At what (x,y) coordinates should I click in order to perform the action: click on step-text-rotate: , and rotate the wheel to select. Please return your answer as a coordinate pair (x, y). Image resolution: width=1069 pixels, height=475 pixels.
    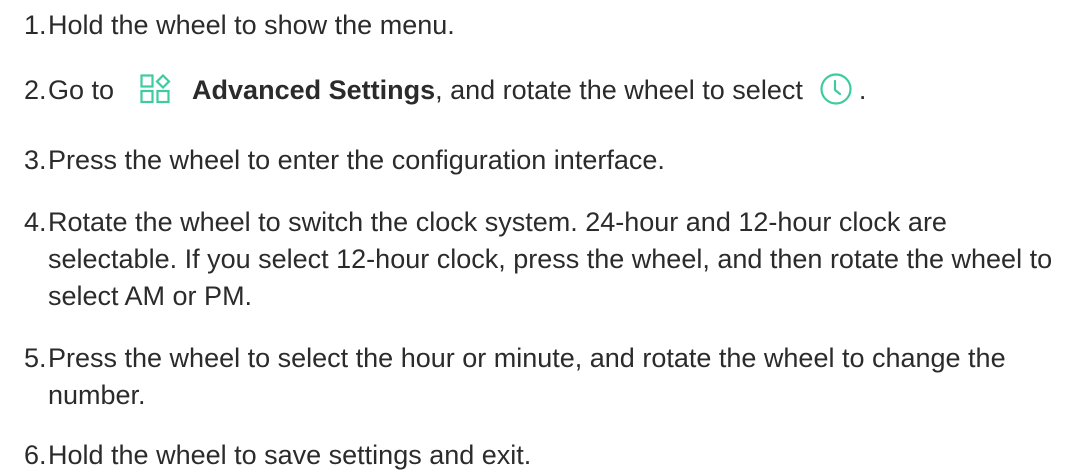
    Looking at the image, I should click on (619, 90).